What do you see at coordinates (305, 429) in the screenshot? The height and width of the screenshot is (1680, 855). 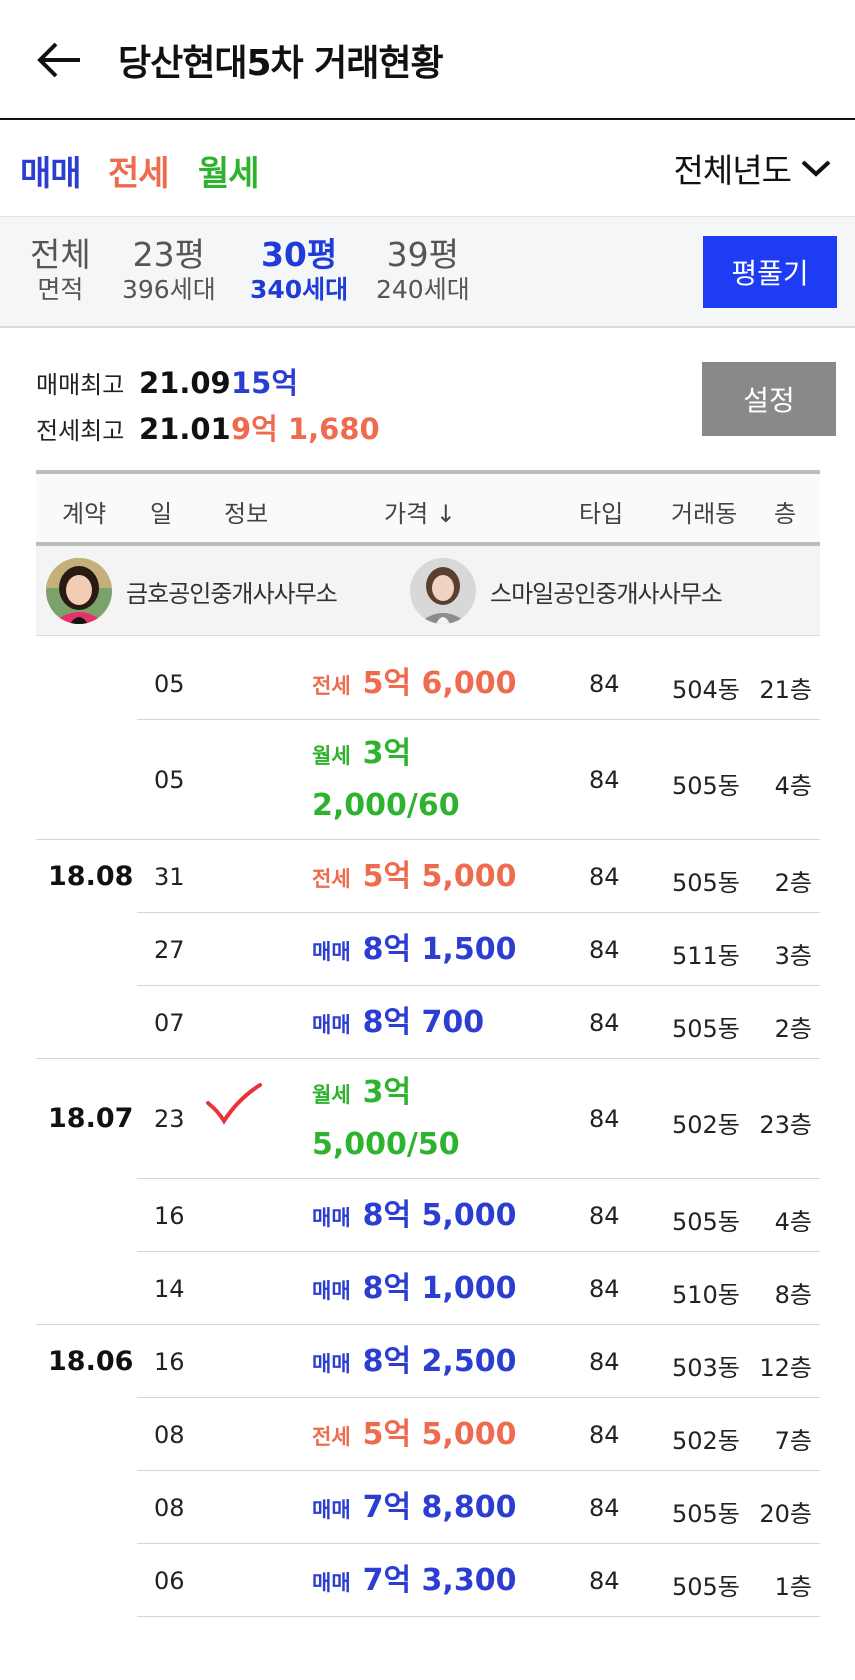 I see `jeonse-max-price: 9억 1,680` at bounding box center [305, 429].